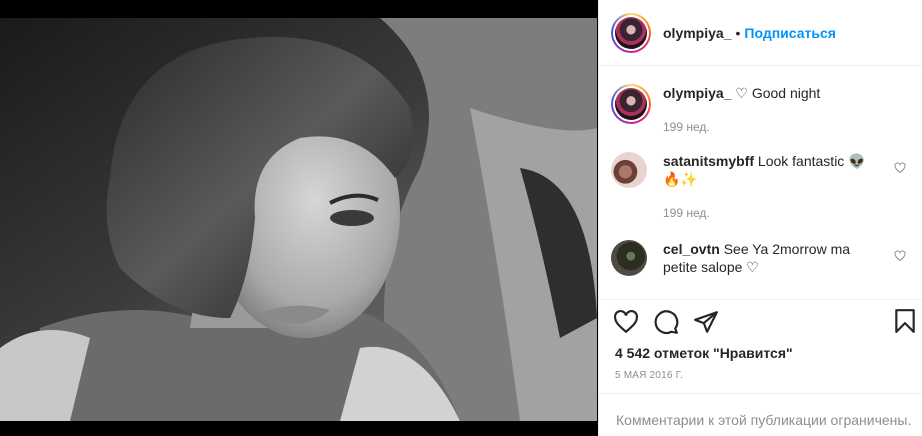 The image size is (922, 436). I want to click on comment-username: cel_ovtn, so click(691, 249).